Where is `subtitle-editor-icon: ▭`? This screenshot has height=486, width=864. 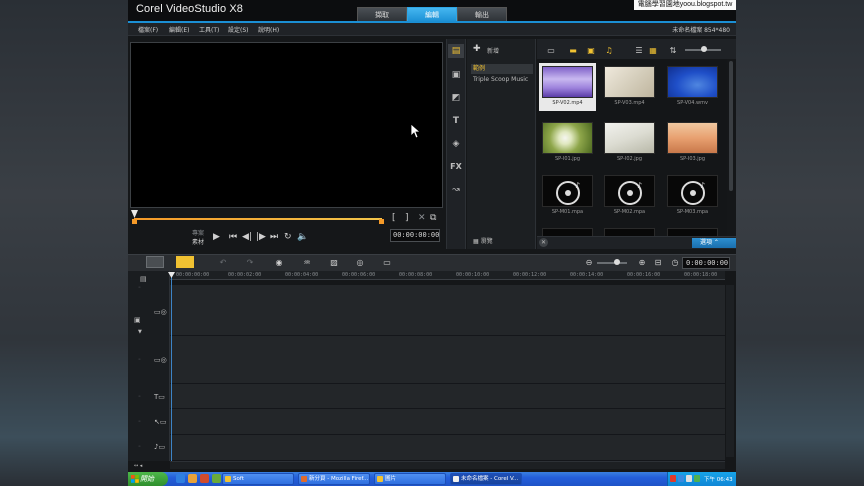
subtitle-editor-icon: ▭ is located at coordinates (387, 263).